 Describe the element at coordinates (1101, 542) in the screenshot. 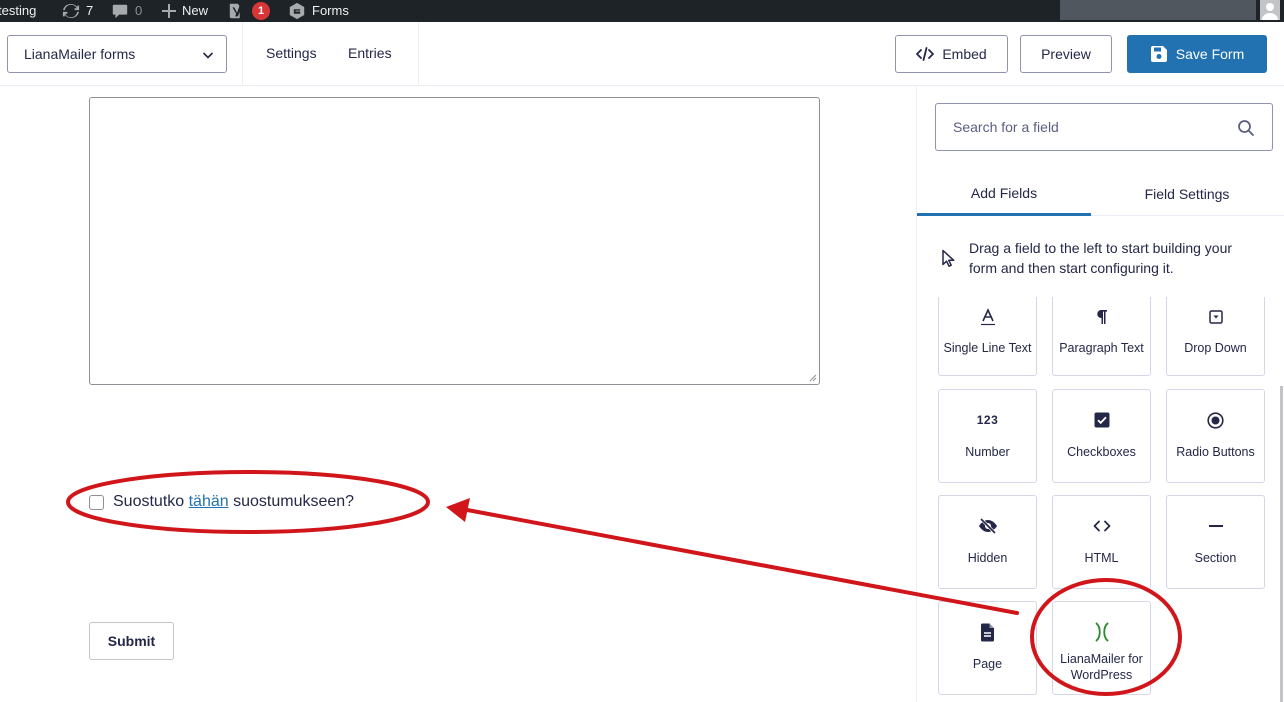

I see `add-html-button: HTML` at that location.